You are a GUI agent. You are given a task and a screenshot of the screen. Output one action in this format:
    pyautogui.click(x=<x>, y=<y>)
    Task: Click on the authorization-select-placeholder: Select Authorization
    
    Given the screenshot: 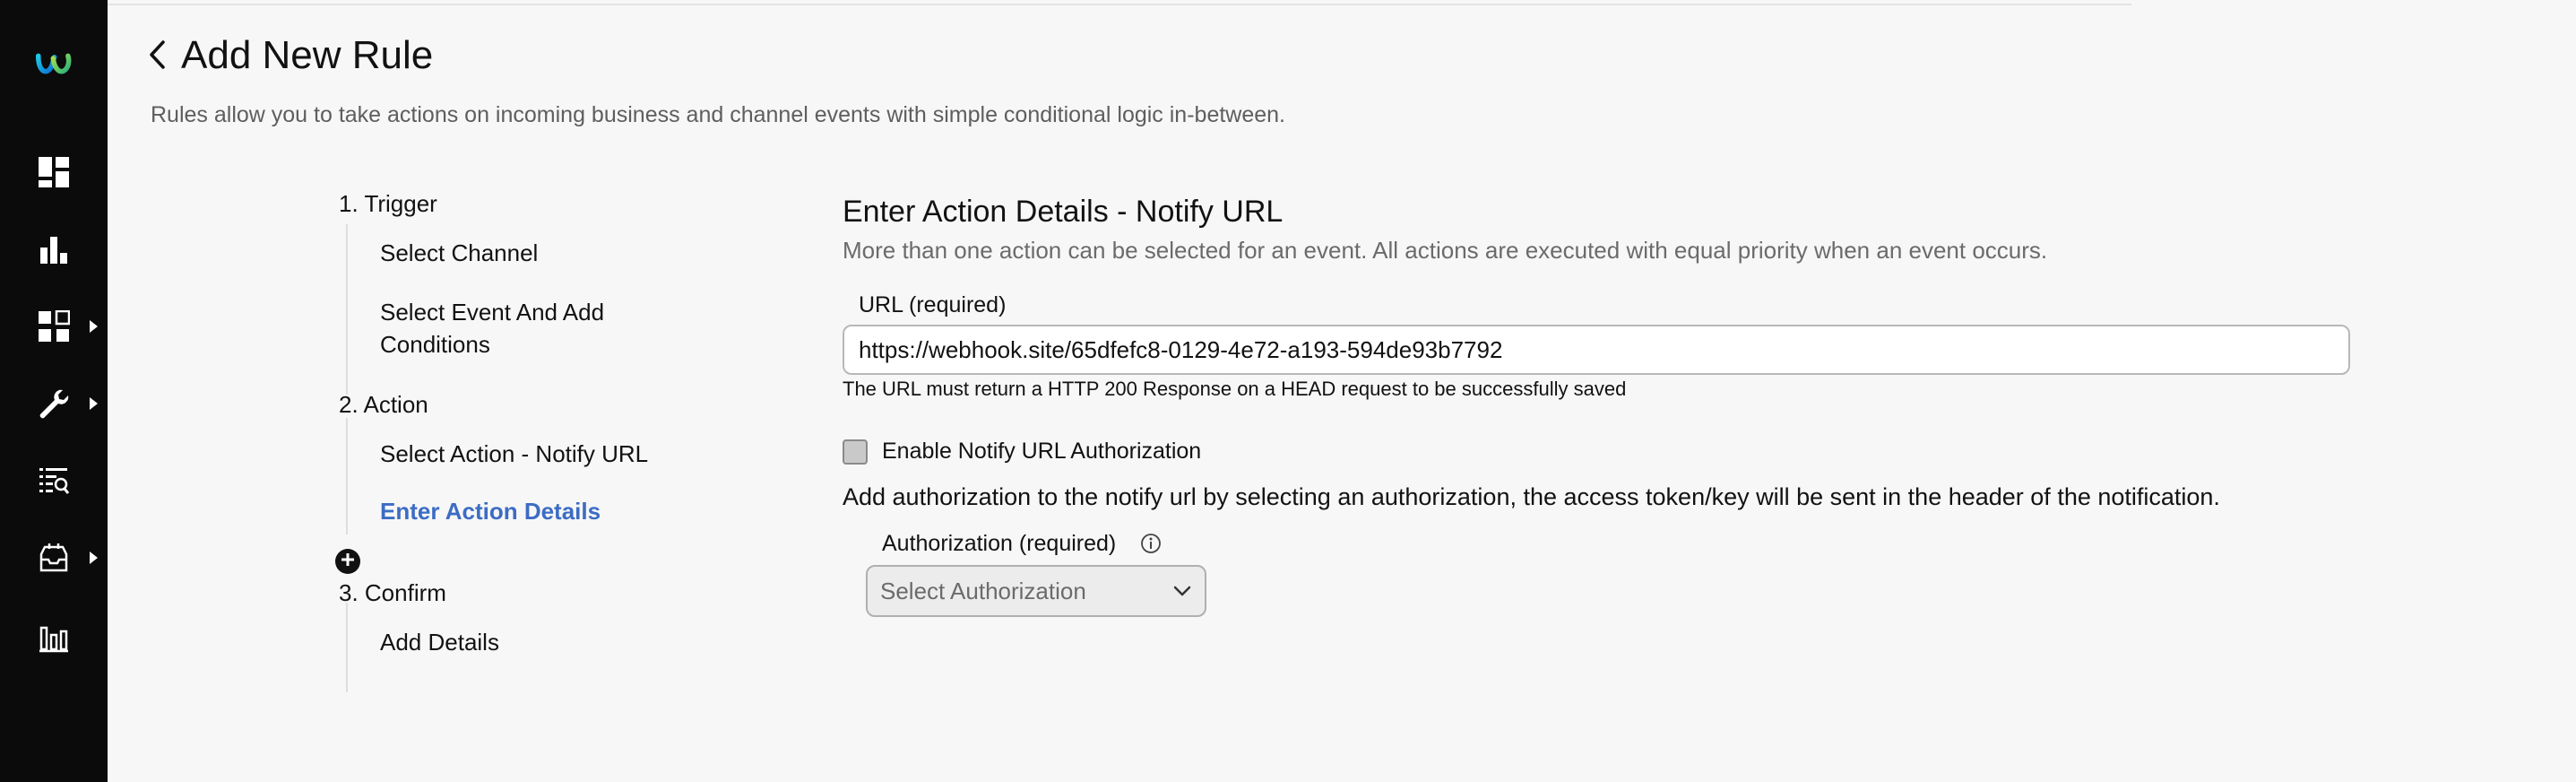 What is the action you would take?
    pyautogui.click(x=983, y=591)
    